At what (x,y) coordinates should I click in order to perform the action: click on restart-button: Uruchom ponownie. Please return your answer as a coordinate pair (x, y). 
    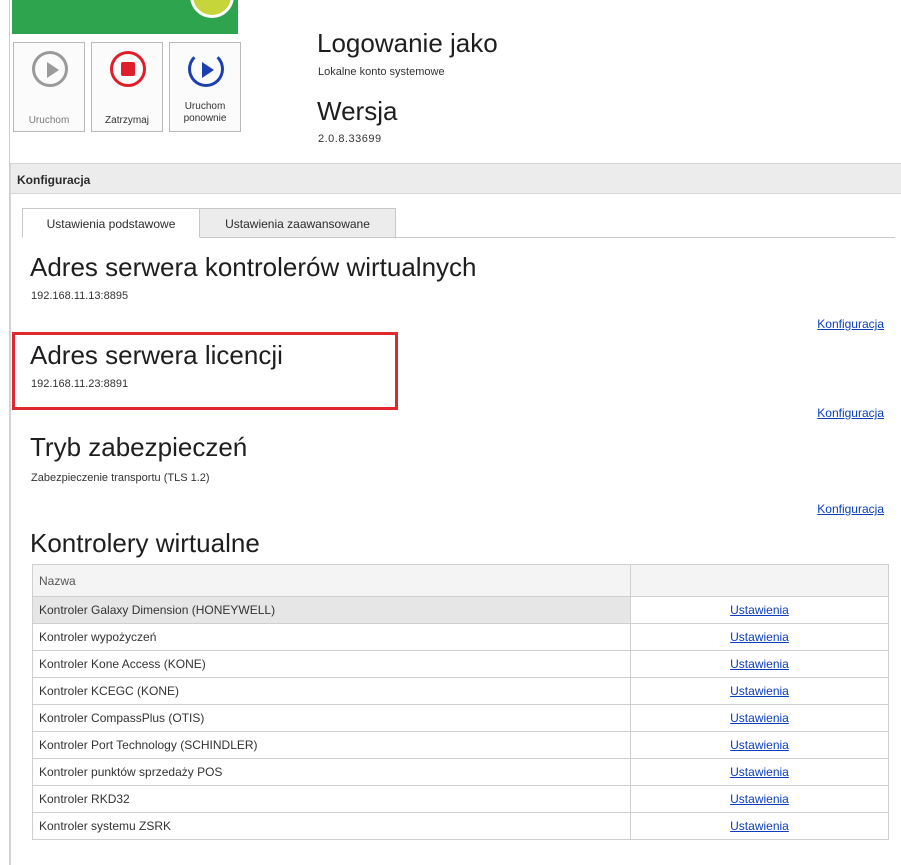
    Looking at the image, I should click on (205, 87).